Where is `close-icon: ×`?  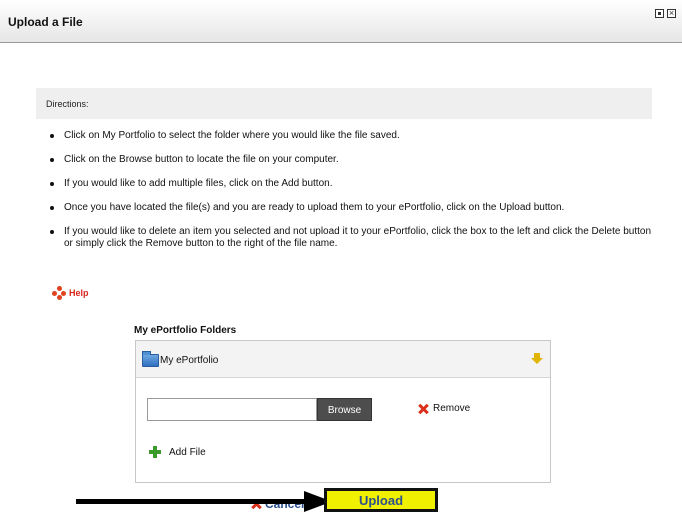 close-icon: × is located at coordinates (671, 13).